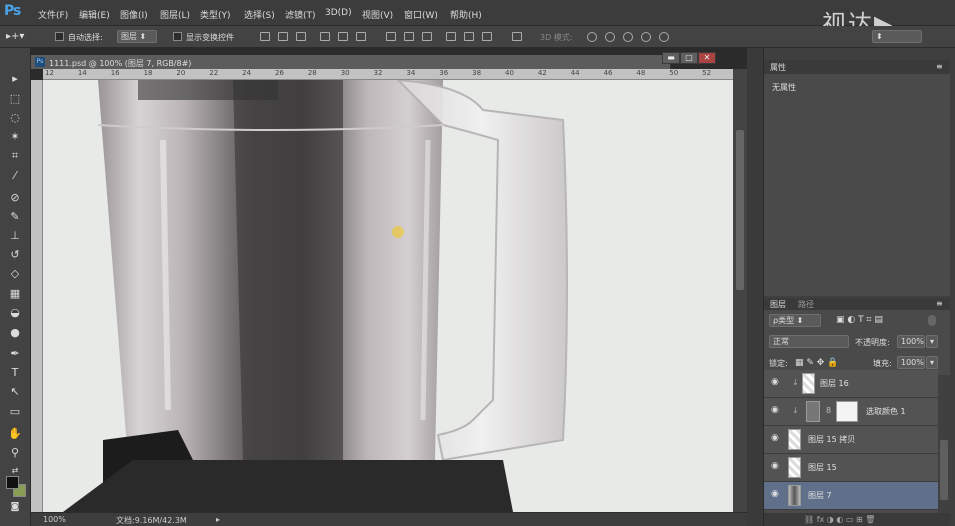  I want to click on layer-filter-dropdown: ρ类型 ⬍, so click(795, 320).